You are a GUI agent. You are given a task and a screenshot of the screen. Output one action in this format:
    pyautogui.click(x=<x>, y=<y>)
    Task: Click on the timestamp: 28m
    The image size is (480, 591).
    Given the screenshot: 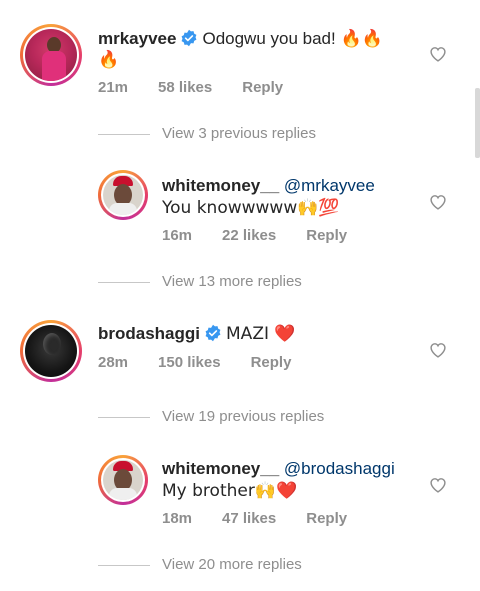 What is the action you would take?
    pyautogui.click(x=113, y=362)
    